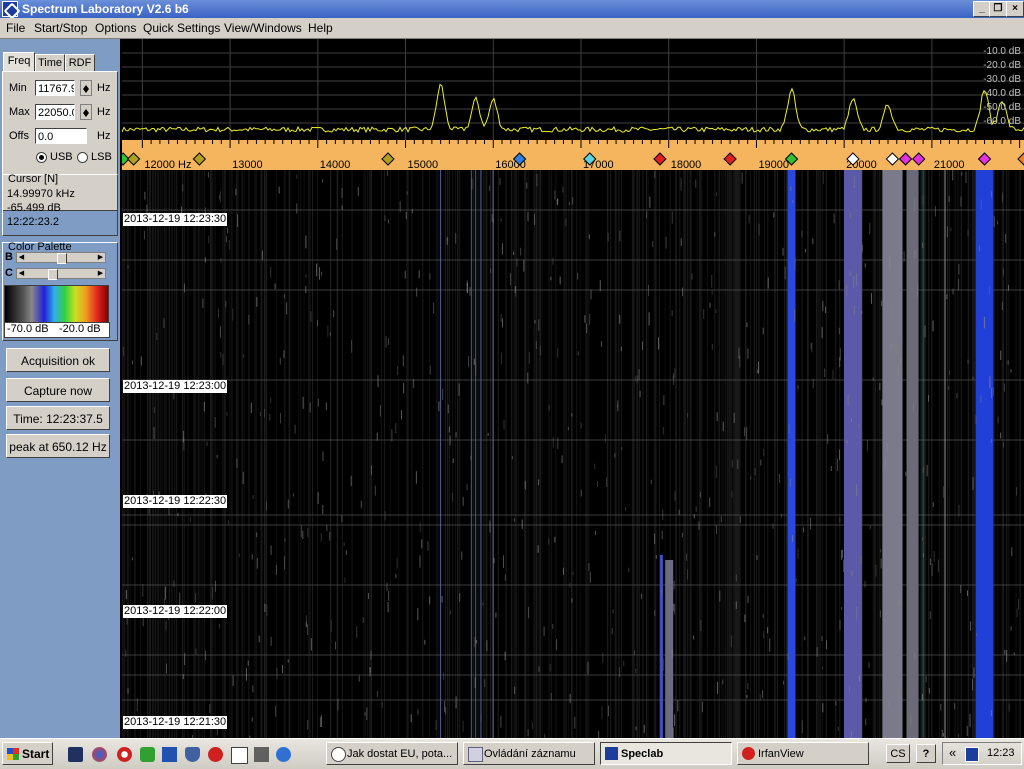 Image resolution: width=1024 pixels, height=769 pixels. Describe the element at coordinates (261, 754) in the screenshot. I see `tools-icon` at that location.